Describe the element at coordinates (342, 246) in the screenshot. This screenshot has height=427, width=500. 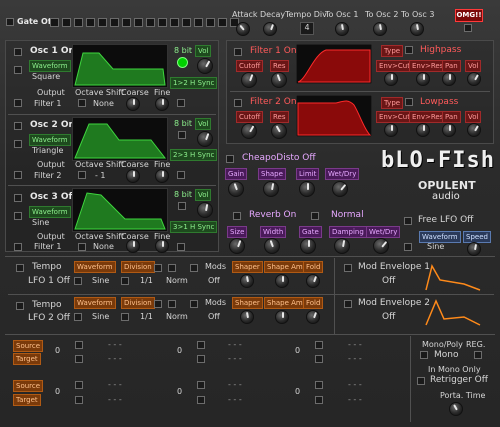
I see `reverb-damping-knob` at that location.